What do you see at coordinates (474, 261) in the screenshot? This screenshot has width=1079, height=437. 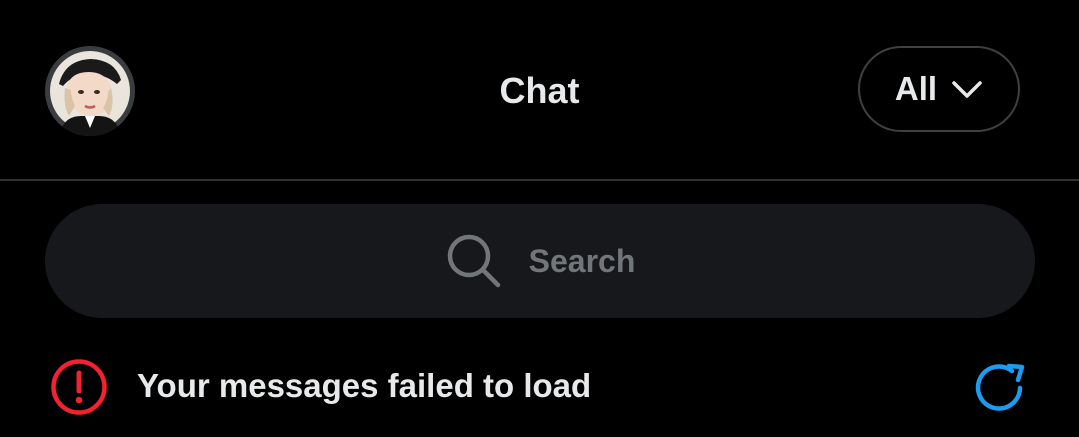 I see `search-icon` at bounding box center [474, 261].